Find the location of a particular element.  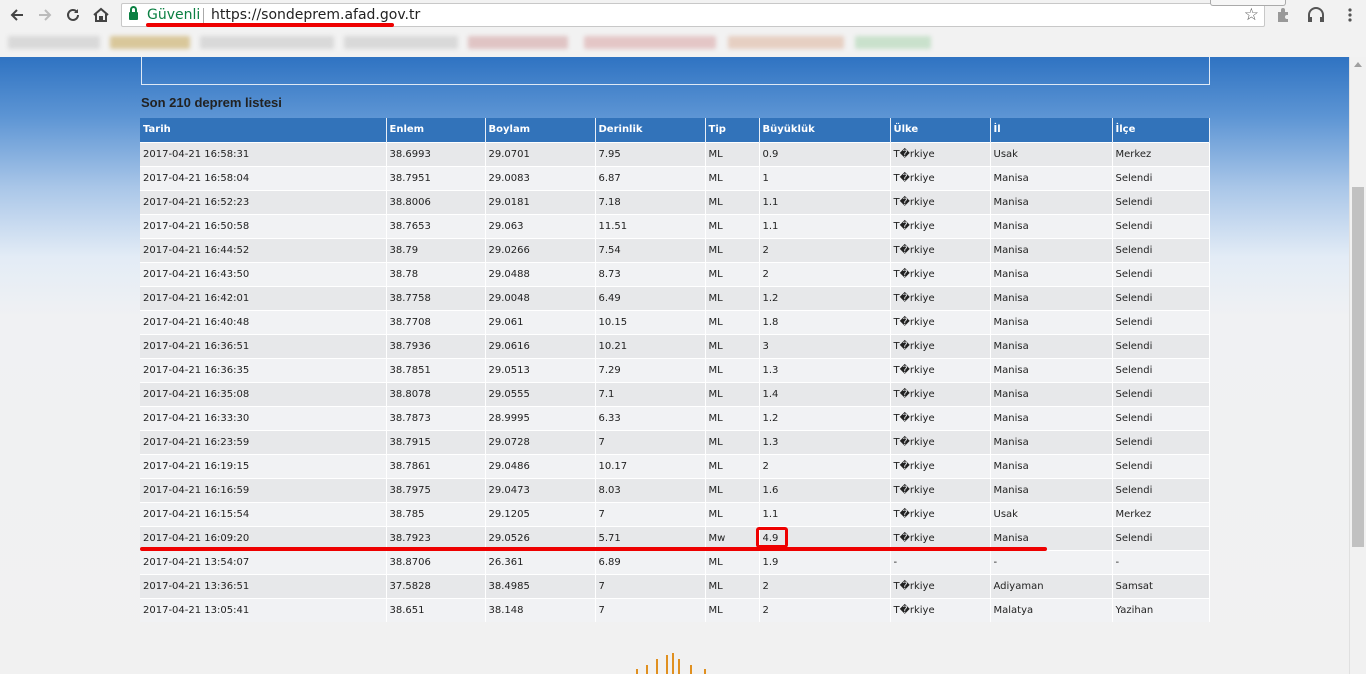

table-cell: 38.6993 is located at coordinates (436, 153).